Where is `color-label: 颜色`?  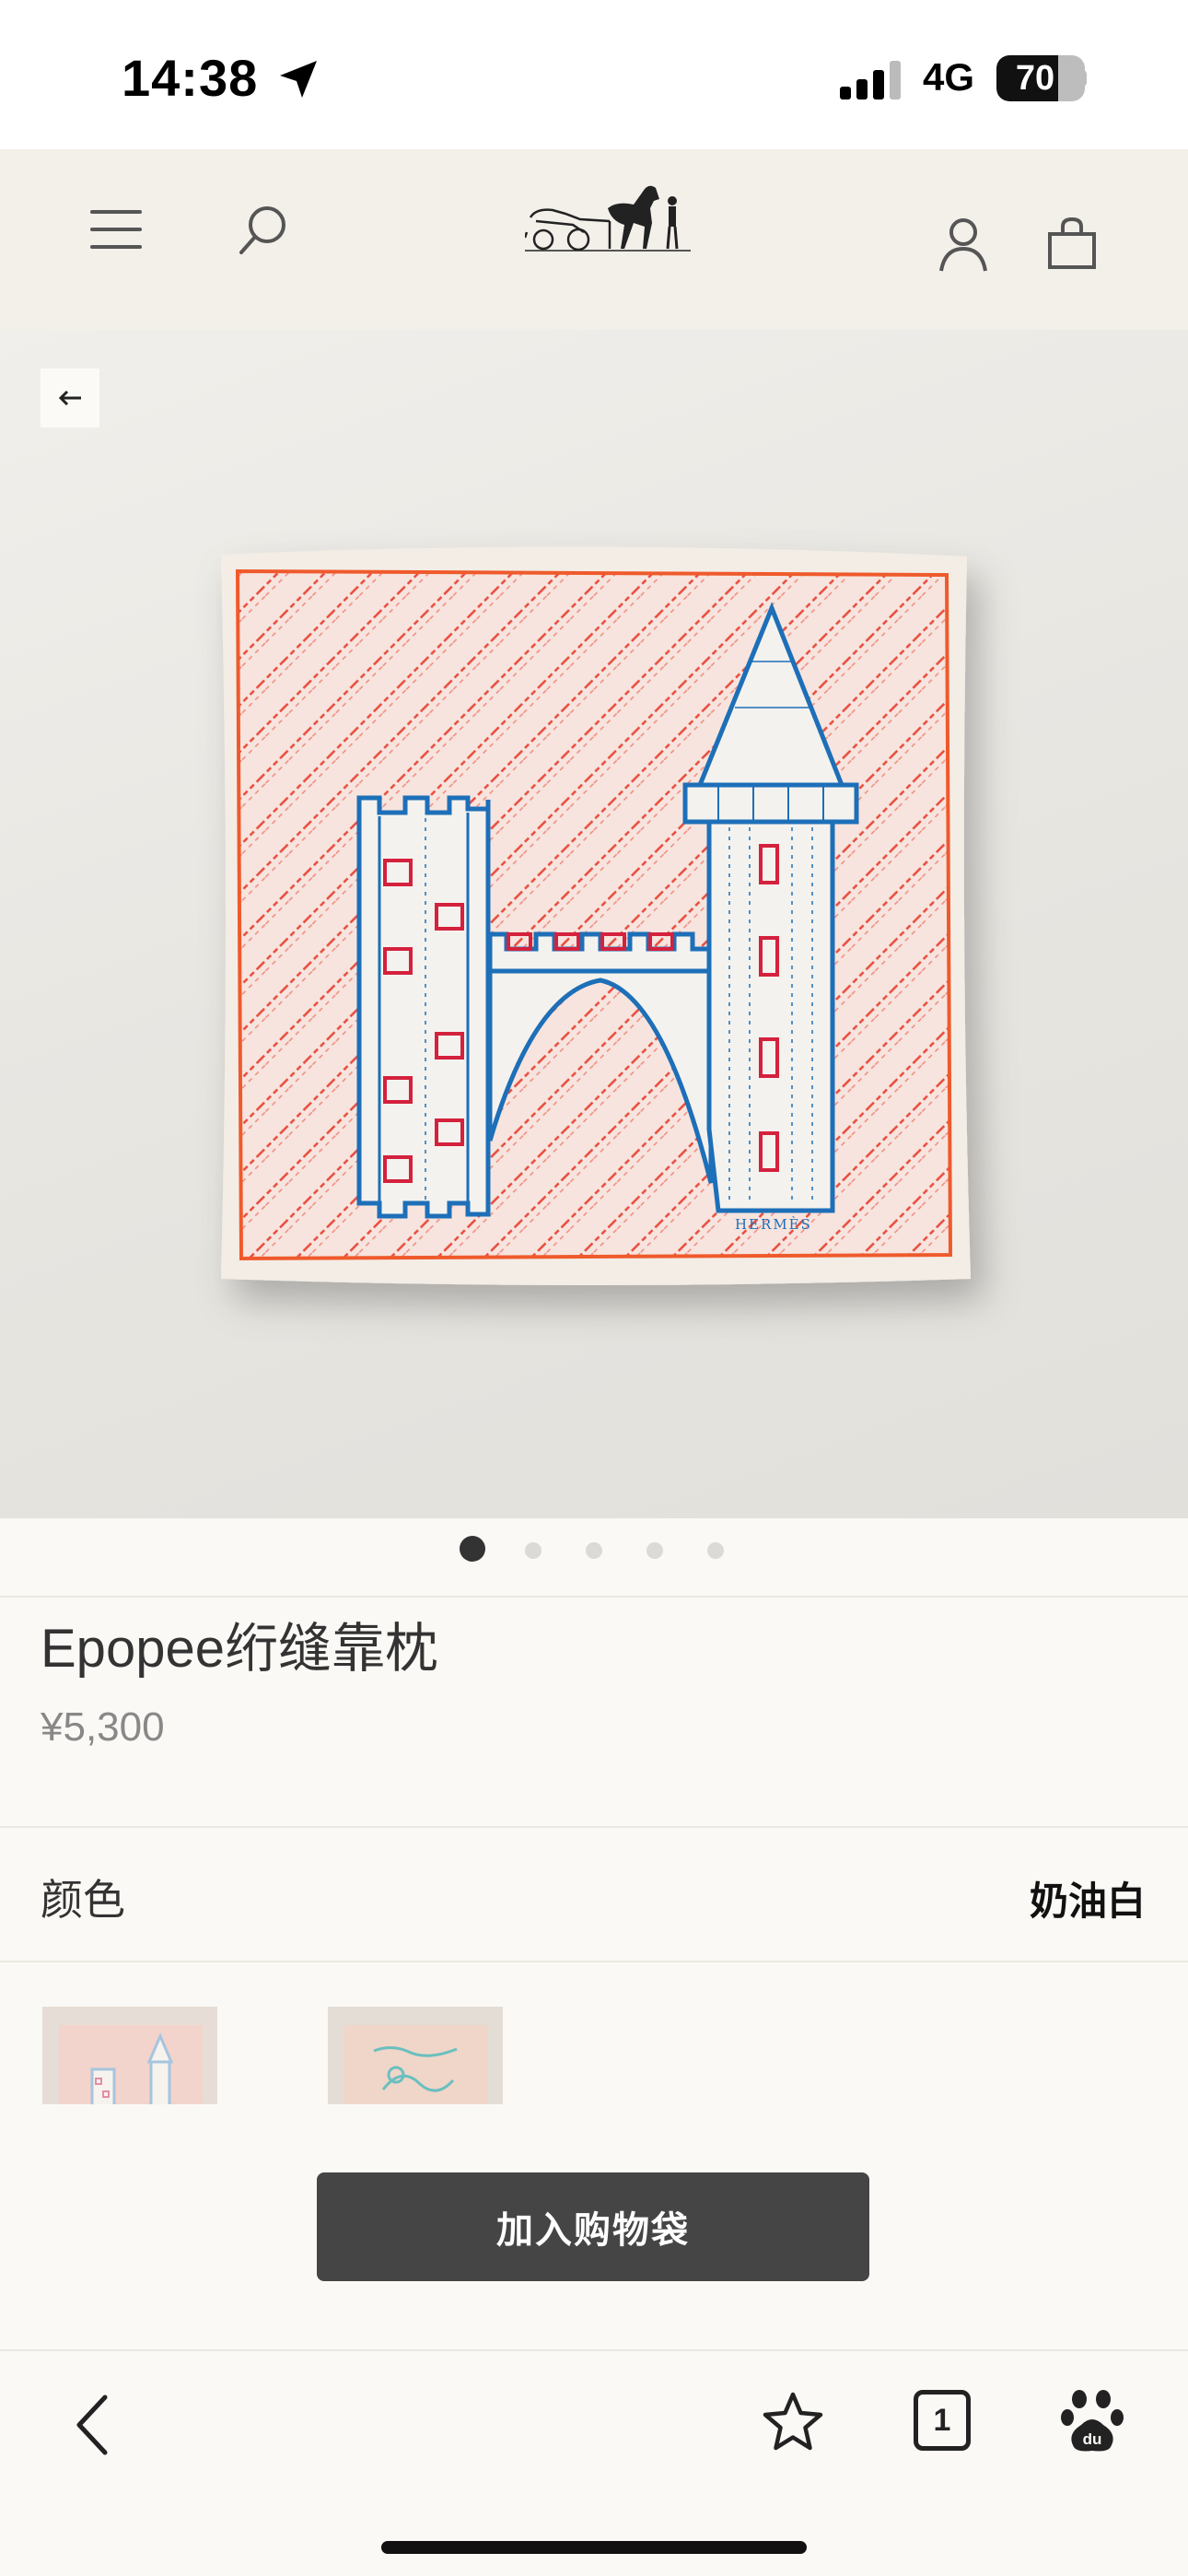
color-label: 颜色 is located at coordinates (83, 1900).